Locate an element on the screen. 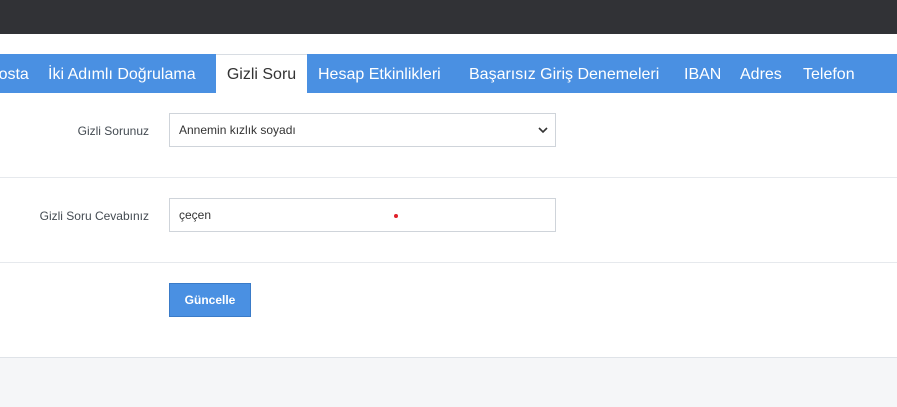  marker-dot is located at coordinates (396, 216).